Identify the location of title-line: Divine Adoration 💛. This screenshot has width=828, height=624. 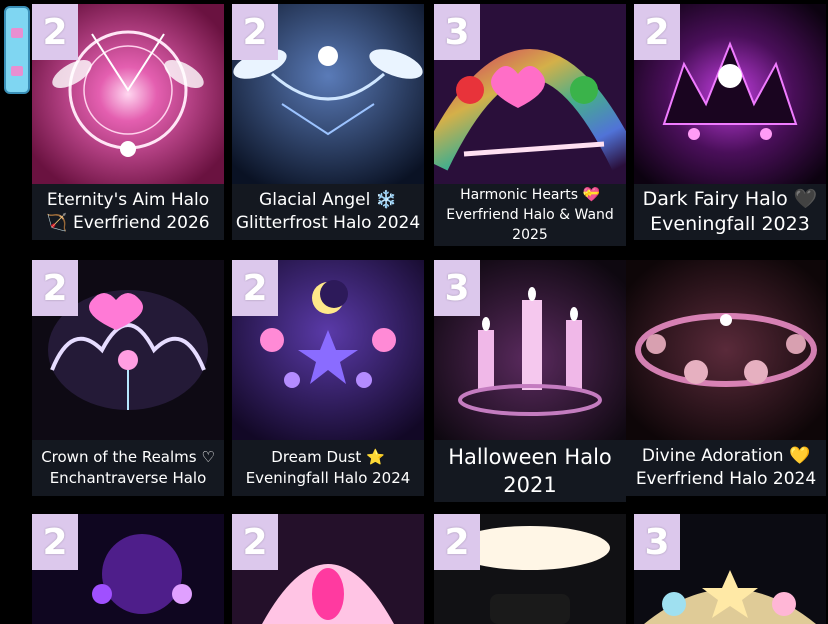
(726, 456).